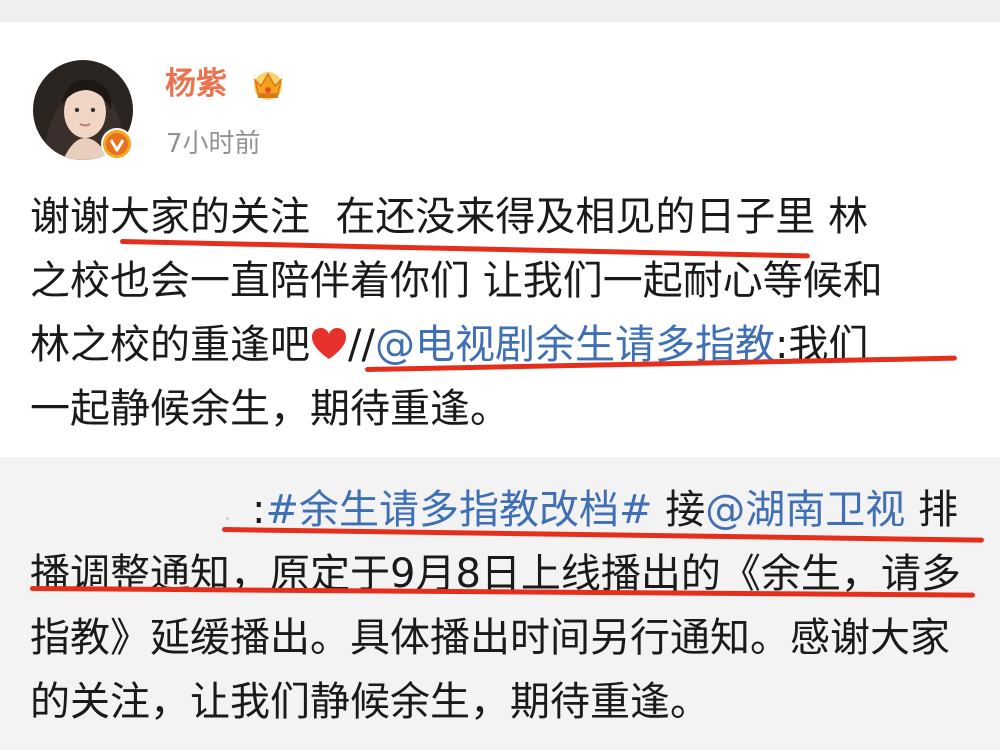 The height and width of the screenshot is (750, 1000). I want to click on repost-line-1-prefix: :, so click(259, 510).